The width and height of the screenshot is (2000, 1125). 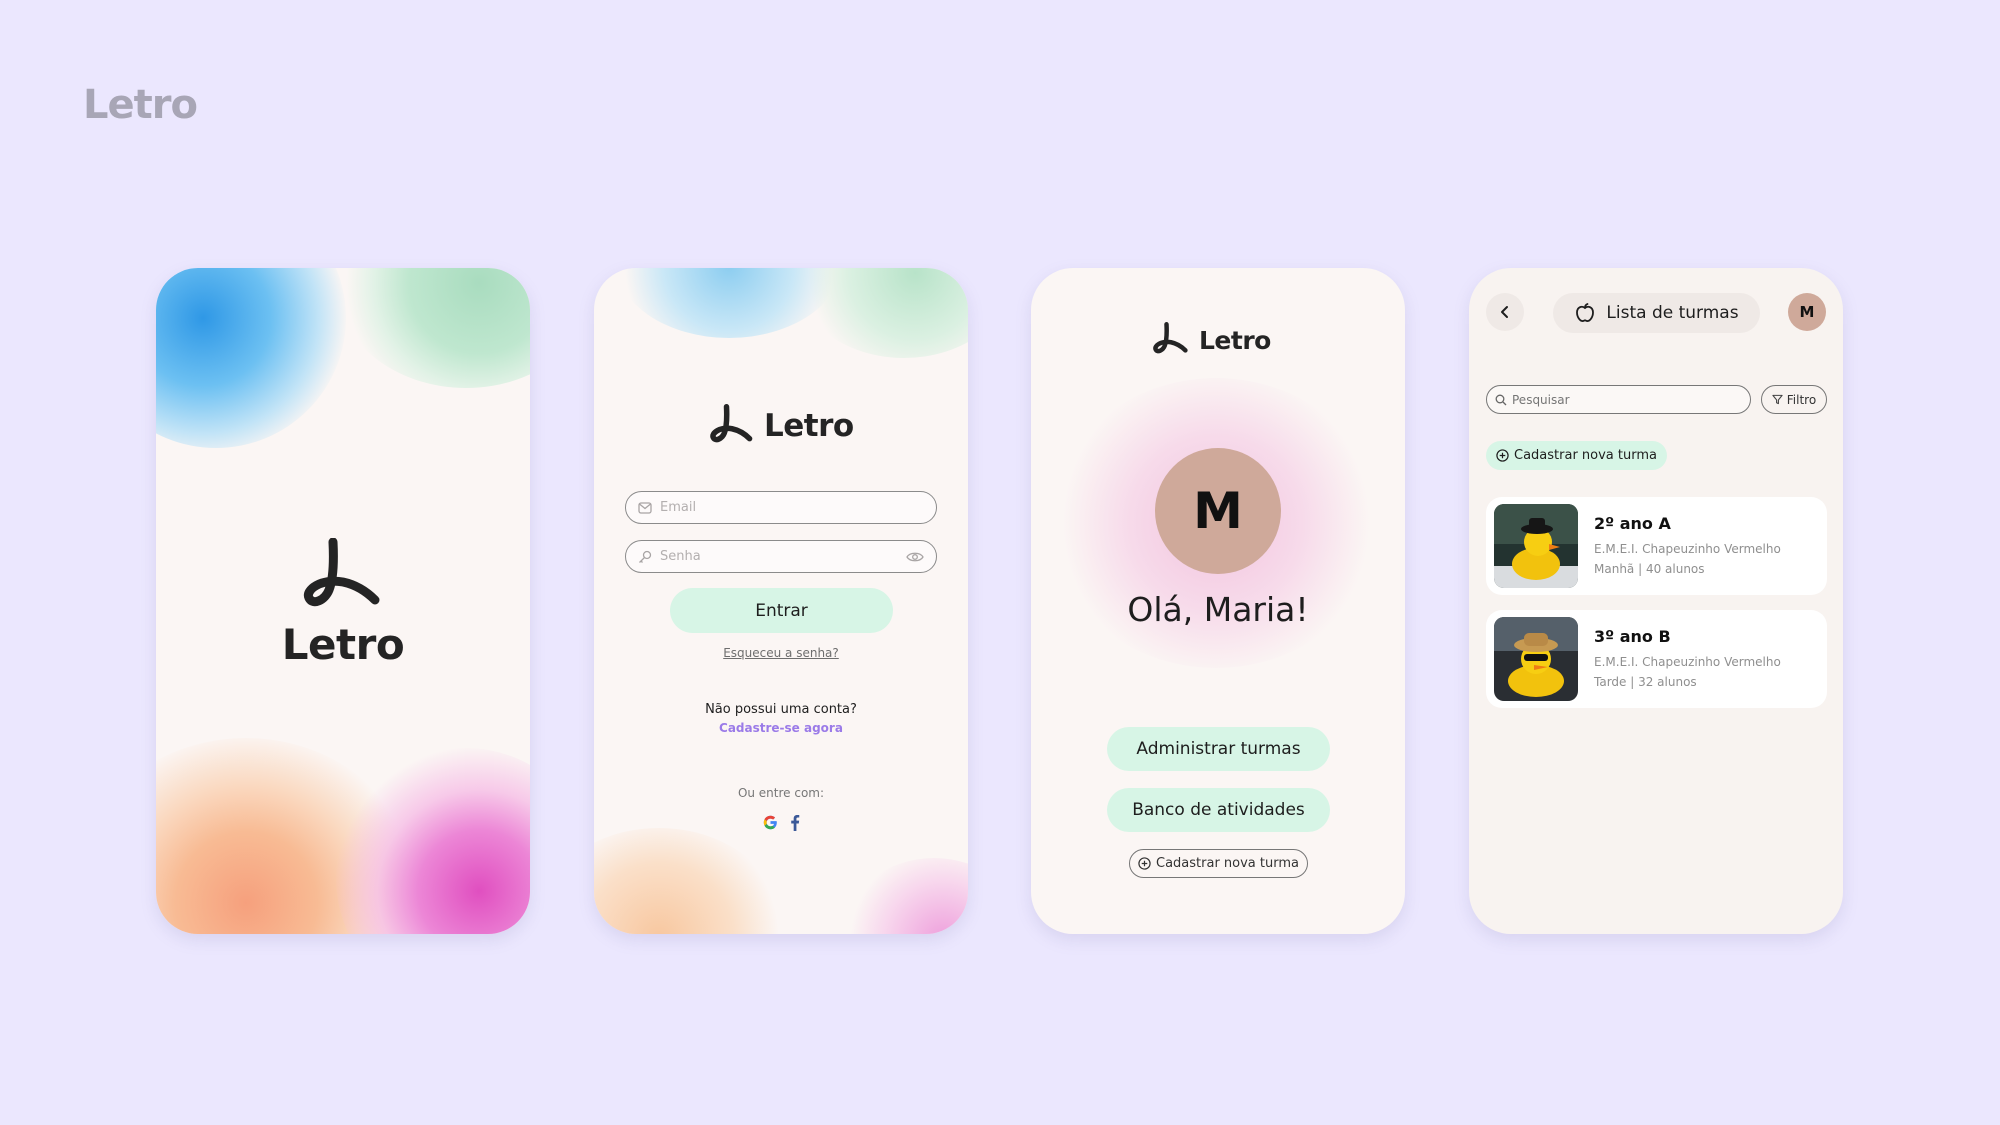 What do you see at coordinates (781, 793) in the screenshot?
I see `or-enter-with-text: Ou entre com:` at bounding box center [781, 793].